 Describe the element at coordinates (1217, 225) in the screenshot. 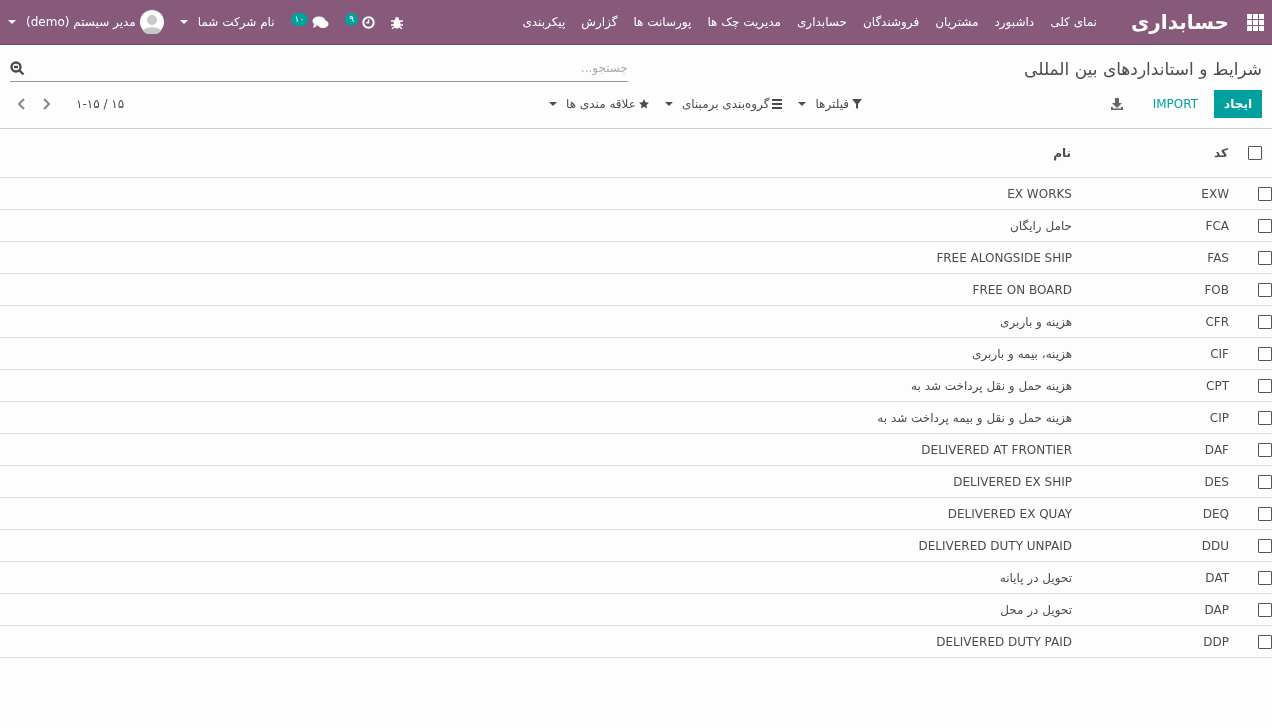

I see `table-cell: FCA` at that location.